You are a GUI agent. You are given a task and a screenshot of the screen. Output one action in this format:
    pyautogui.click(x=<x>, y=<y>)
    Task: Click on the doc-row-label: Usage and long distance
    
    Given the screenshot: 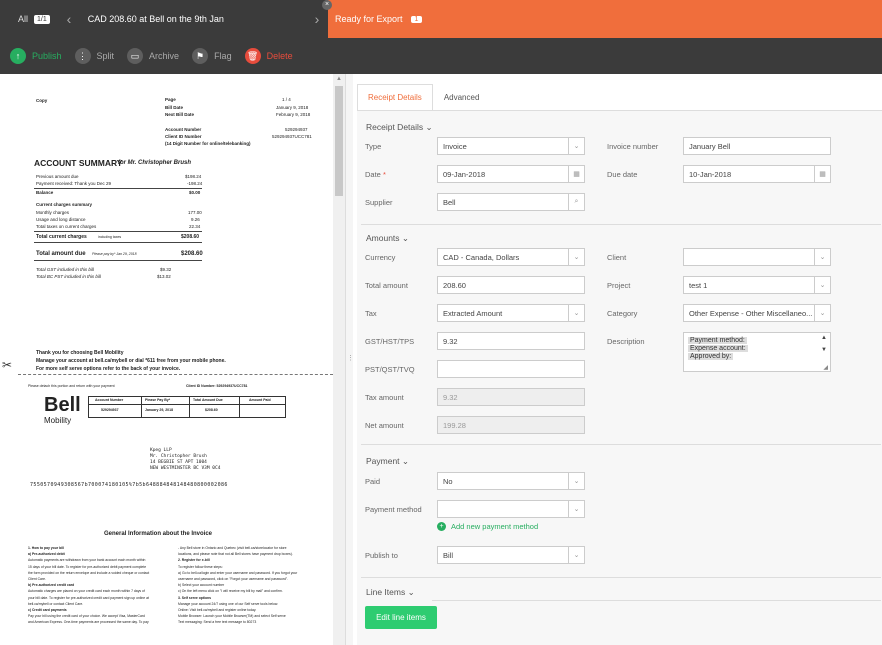 What is the action you would take?
    pyautogui.click(x=61, y=219)
    